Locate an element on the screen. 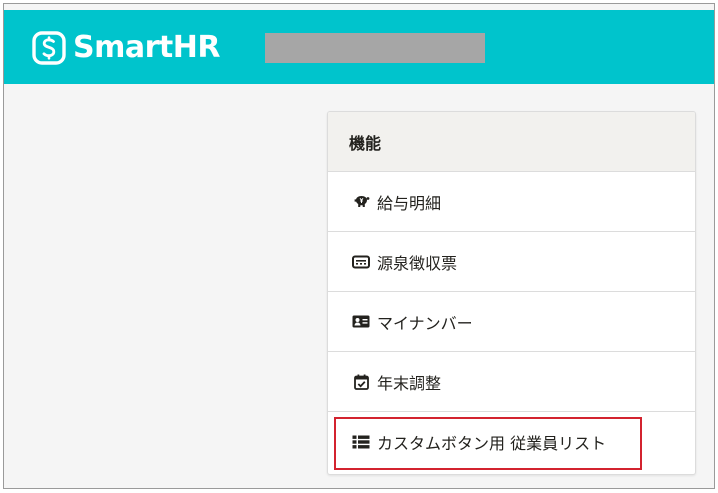  menu-item-label: 源泉徴収票 is located at coordinates (417, 263).